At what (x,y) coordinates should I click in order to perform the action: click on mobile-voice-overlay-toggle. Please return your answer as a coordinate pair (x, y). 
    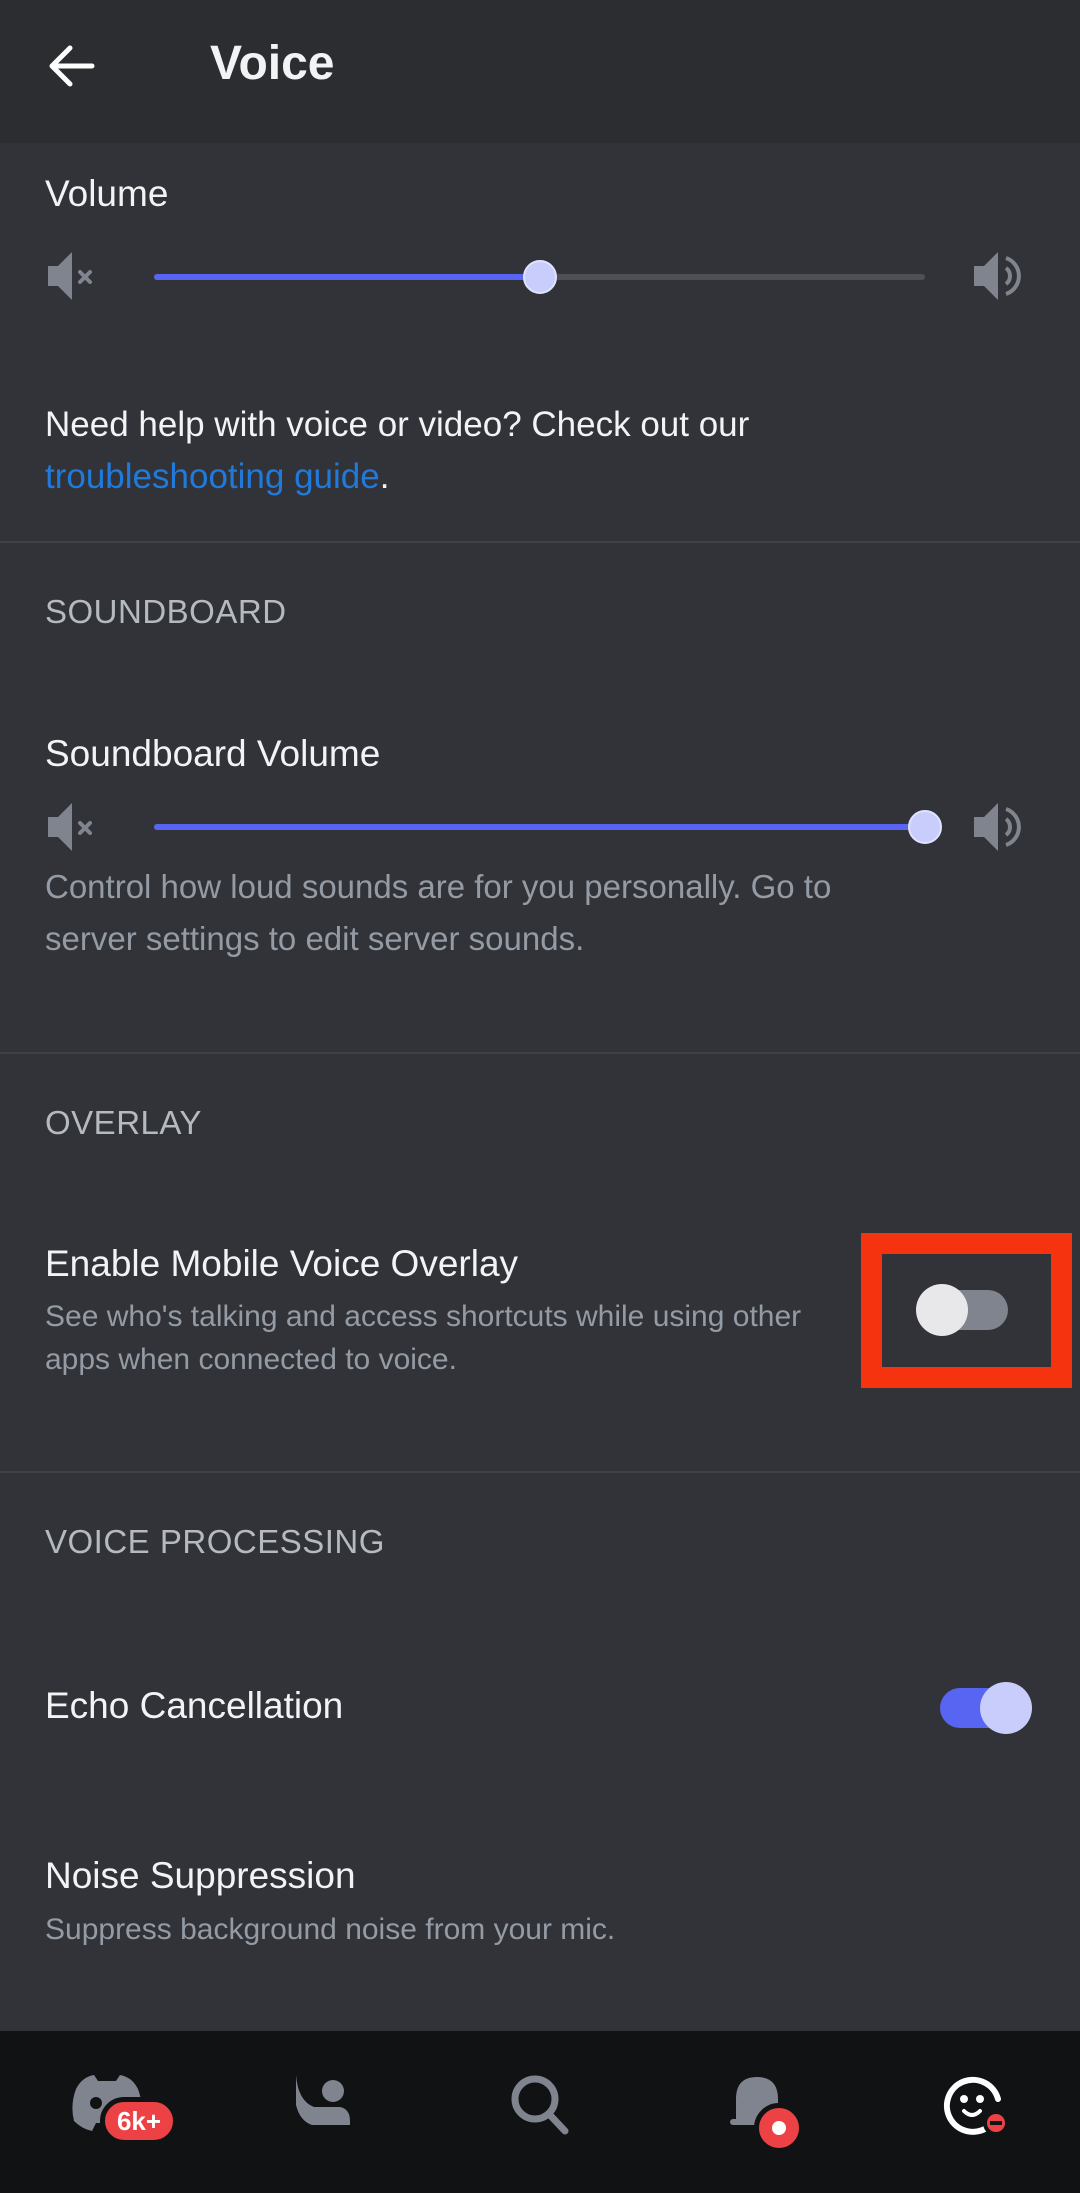
    Looking at the image, I should click on (962, 1310).